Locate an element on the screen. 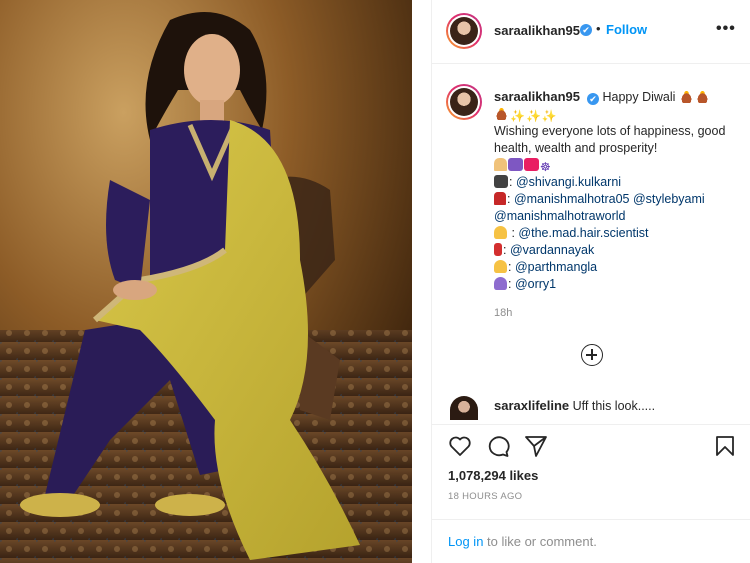 The width and height of the screenshot is (750, 563). hairdresser-icon is located at coordinates (500, 232).